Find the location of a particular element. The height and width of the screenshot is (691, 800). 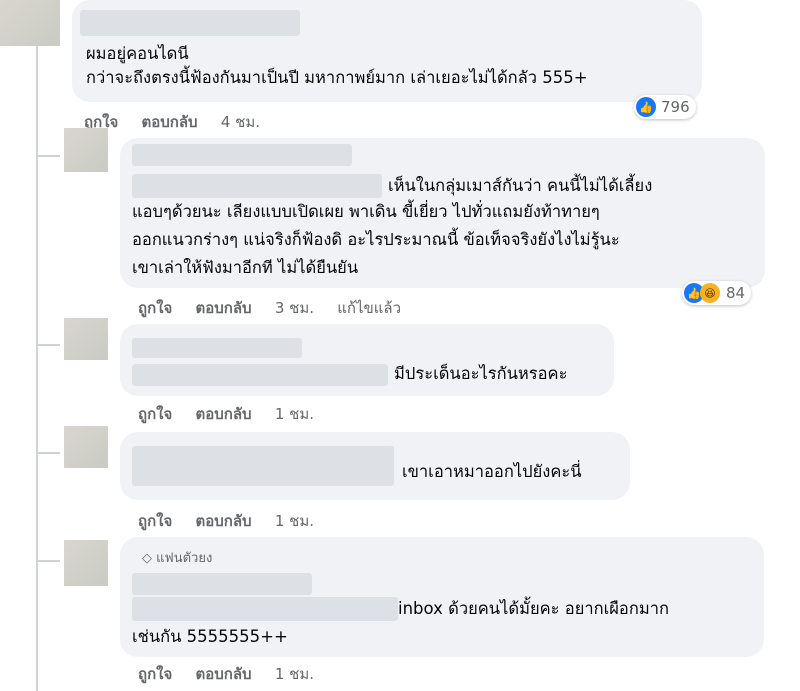

comment-text: เขาเล่าให้ฟังมาอีกที ไม่ได้ยืนยัน is located at coordinates (245, 267).